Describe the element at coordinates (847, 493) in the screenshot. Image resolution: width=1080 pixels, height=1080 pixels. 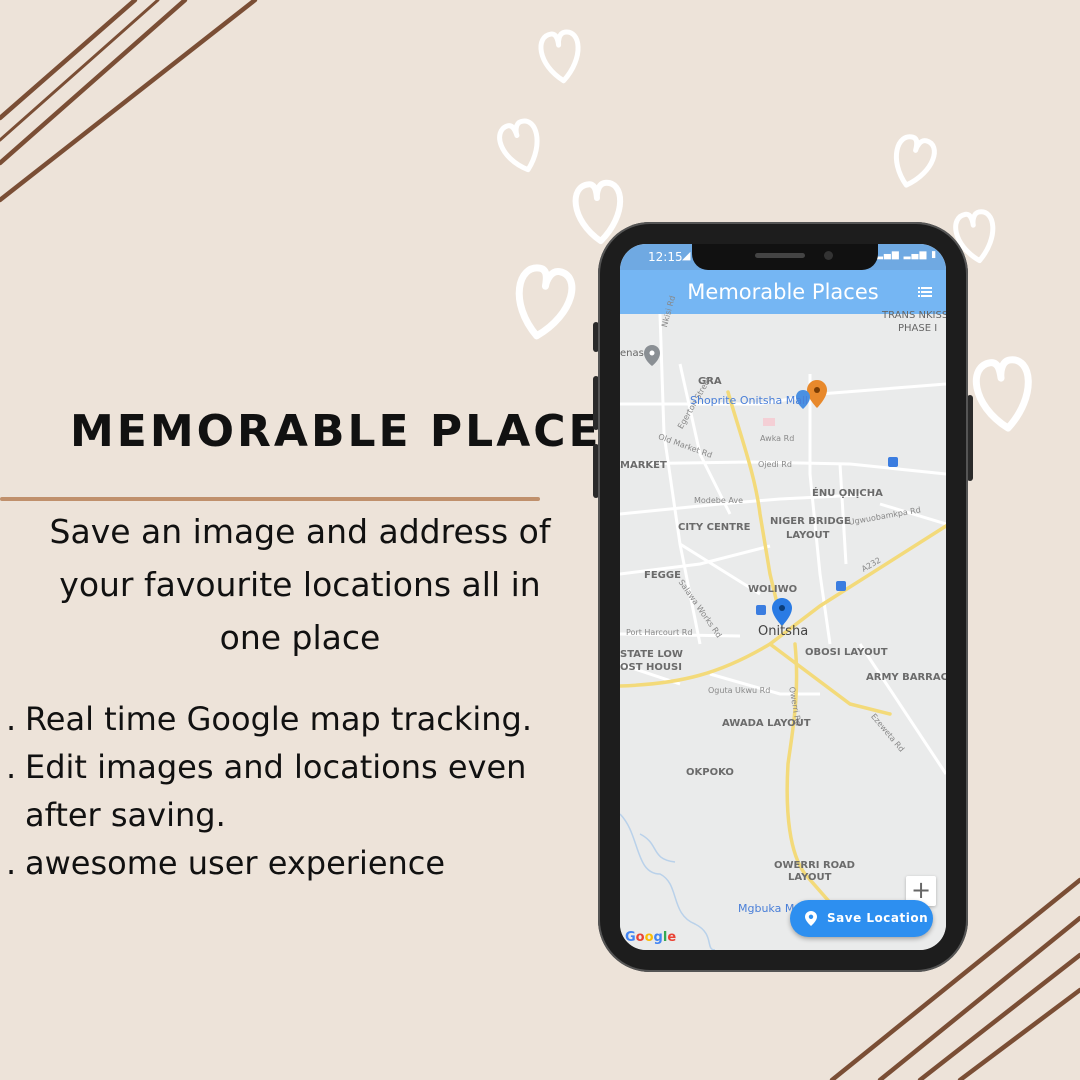
I see `map-label: ÉNU ỌNỊCHA` at that location.